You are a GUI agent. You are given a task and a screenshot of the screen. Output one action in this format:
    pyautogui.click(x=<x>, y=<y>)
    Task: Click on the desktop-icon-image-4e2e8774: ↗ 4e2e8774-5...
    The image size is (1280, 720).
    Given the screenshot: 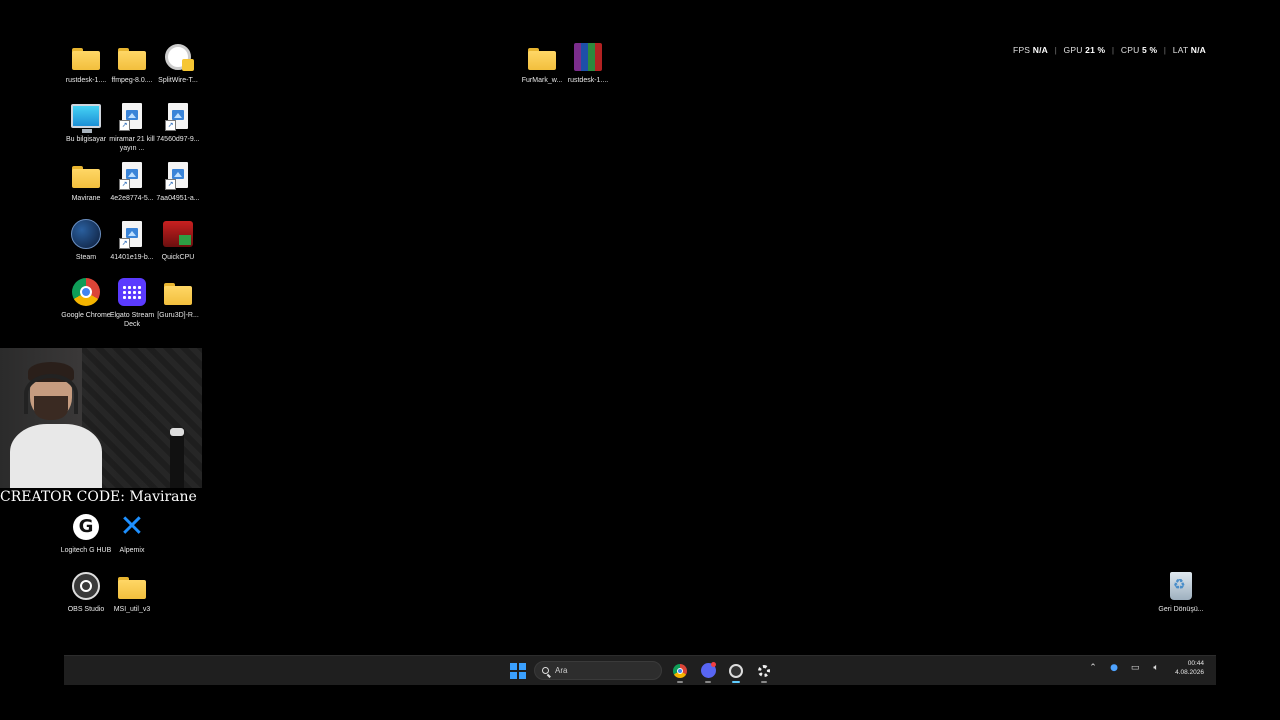 What is the action you would take?
    pyautogui.click(x=132, y=181)
    